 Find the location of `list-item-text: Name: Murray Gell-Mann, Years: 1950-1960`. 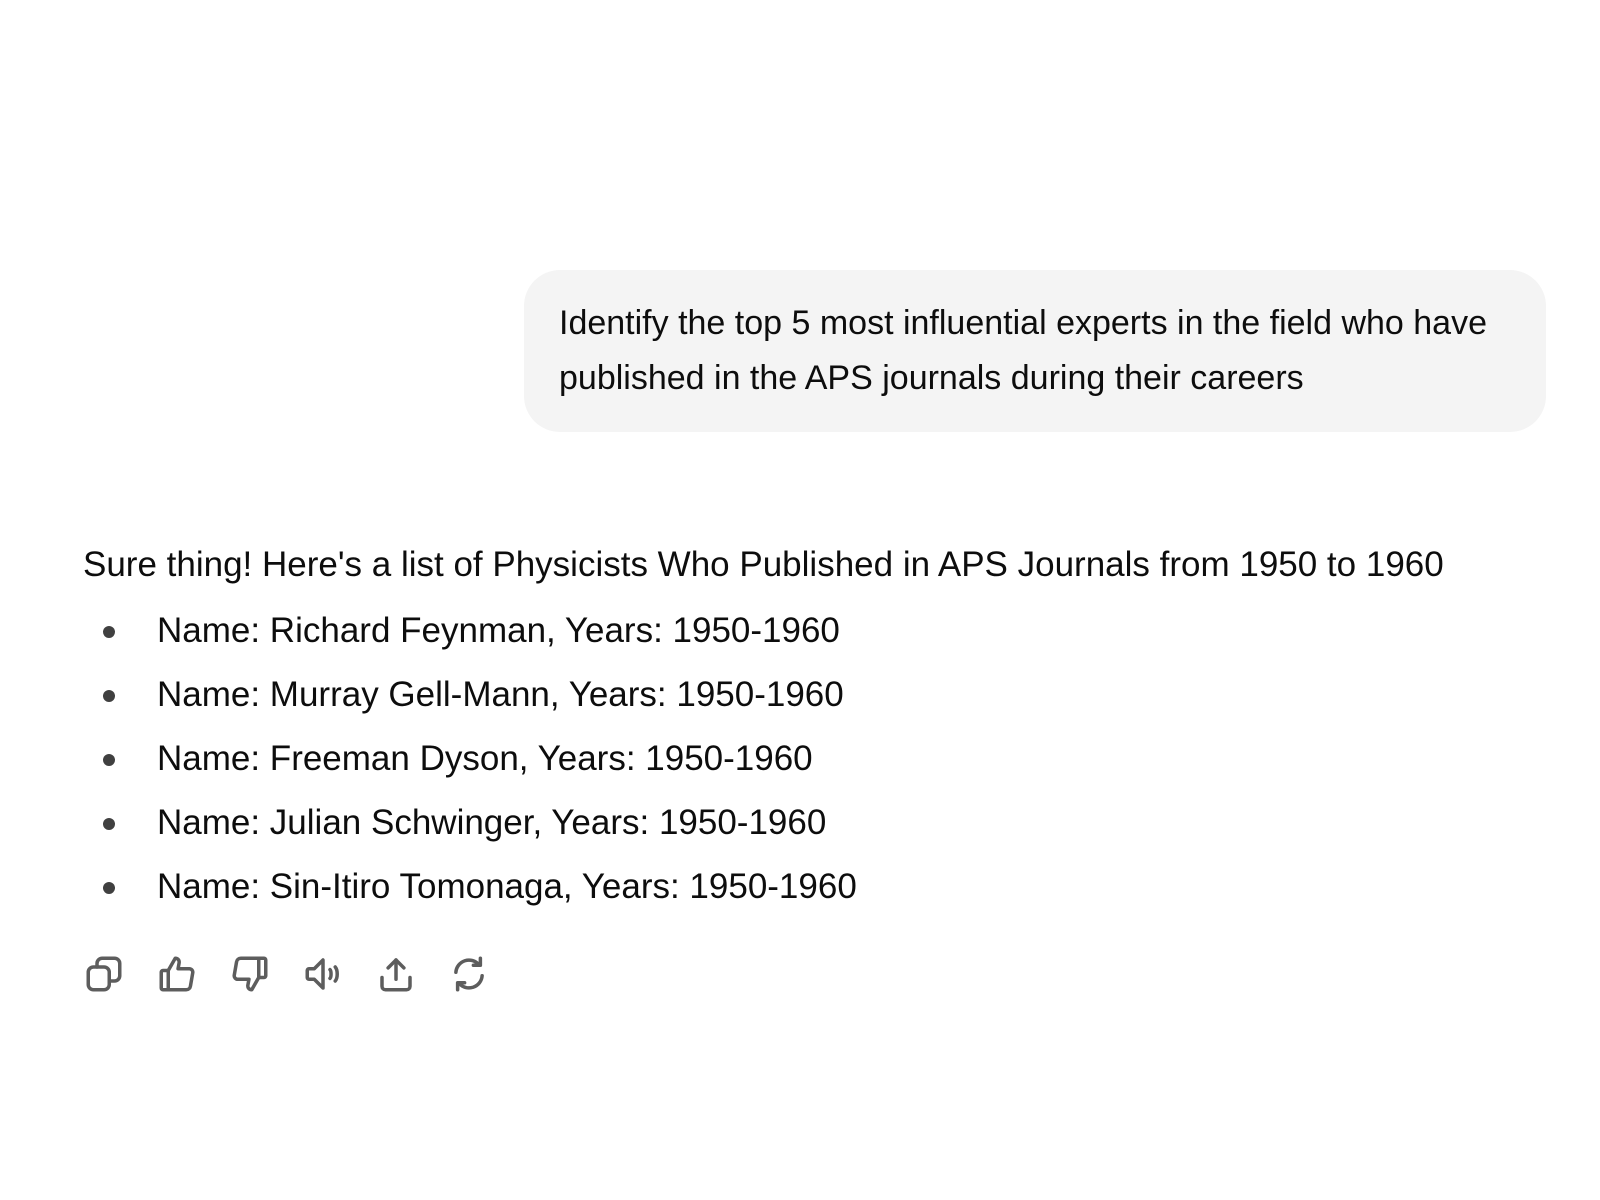

list-item-text: Name: Murray Gell-Mann, Years: 1950-1960 is located at coordinates (500, 694).